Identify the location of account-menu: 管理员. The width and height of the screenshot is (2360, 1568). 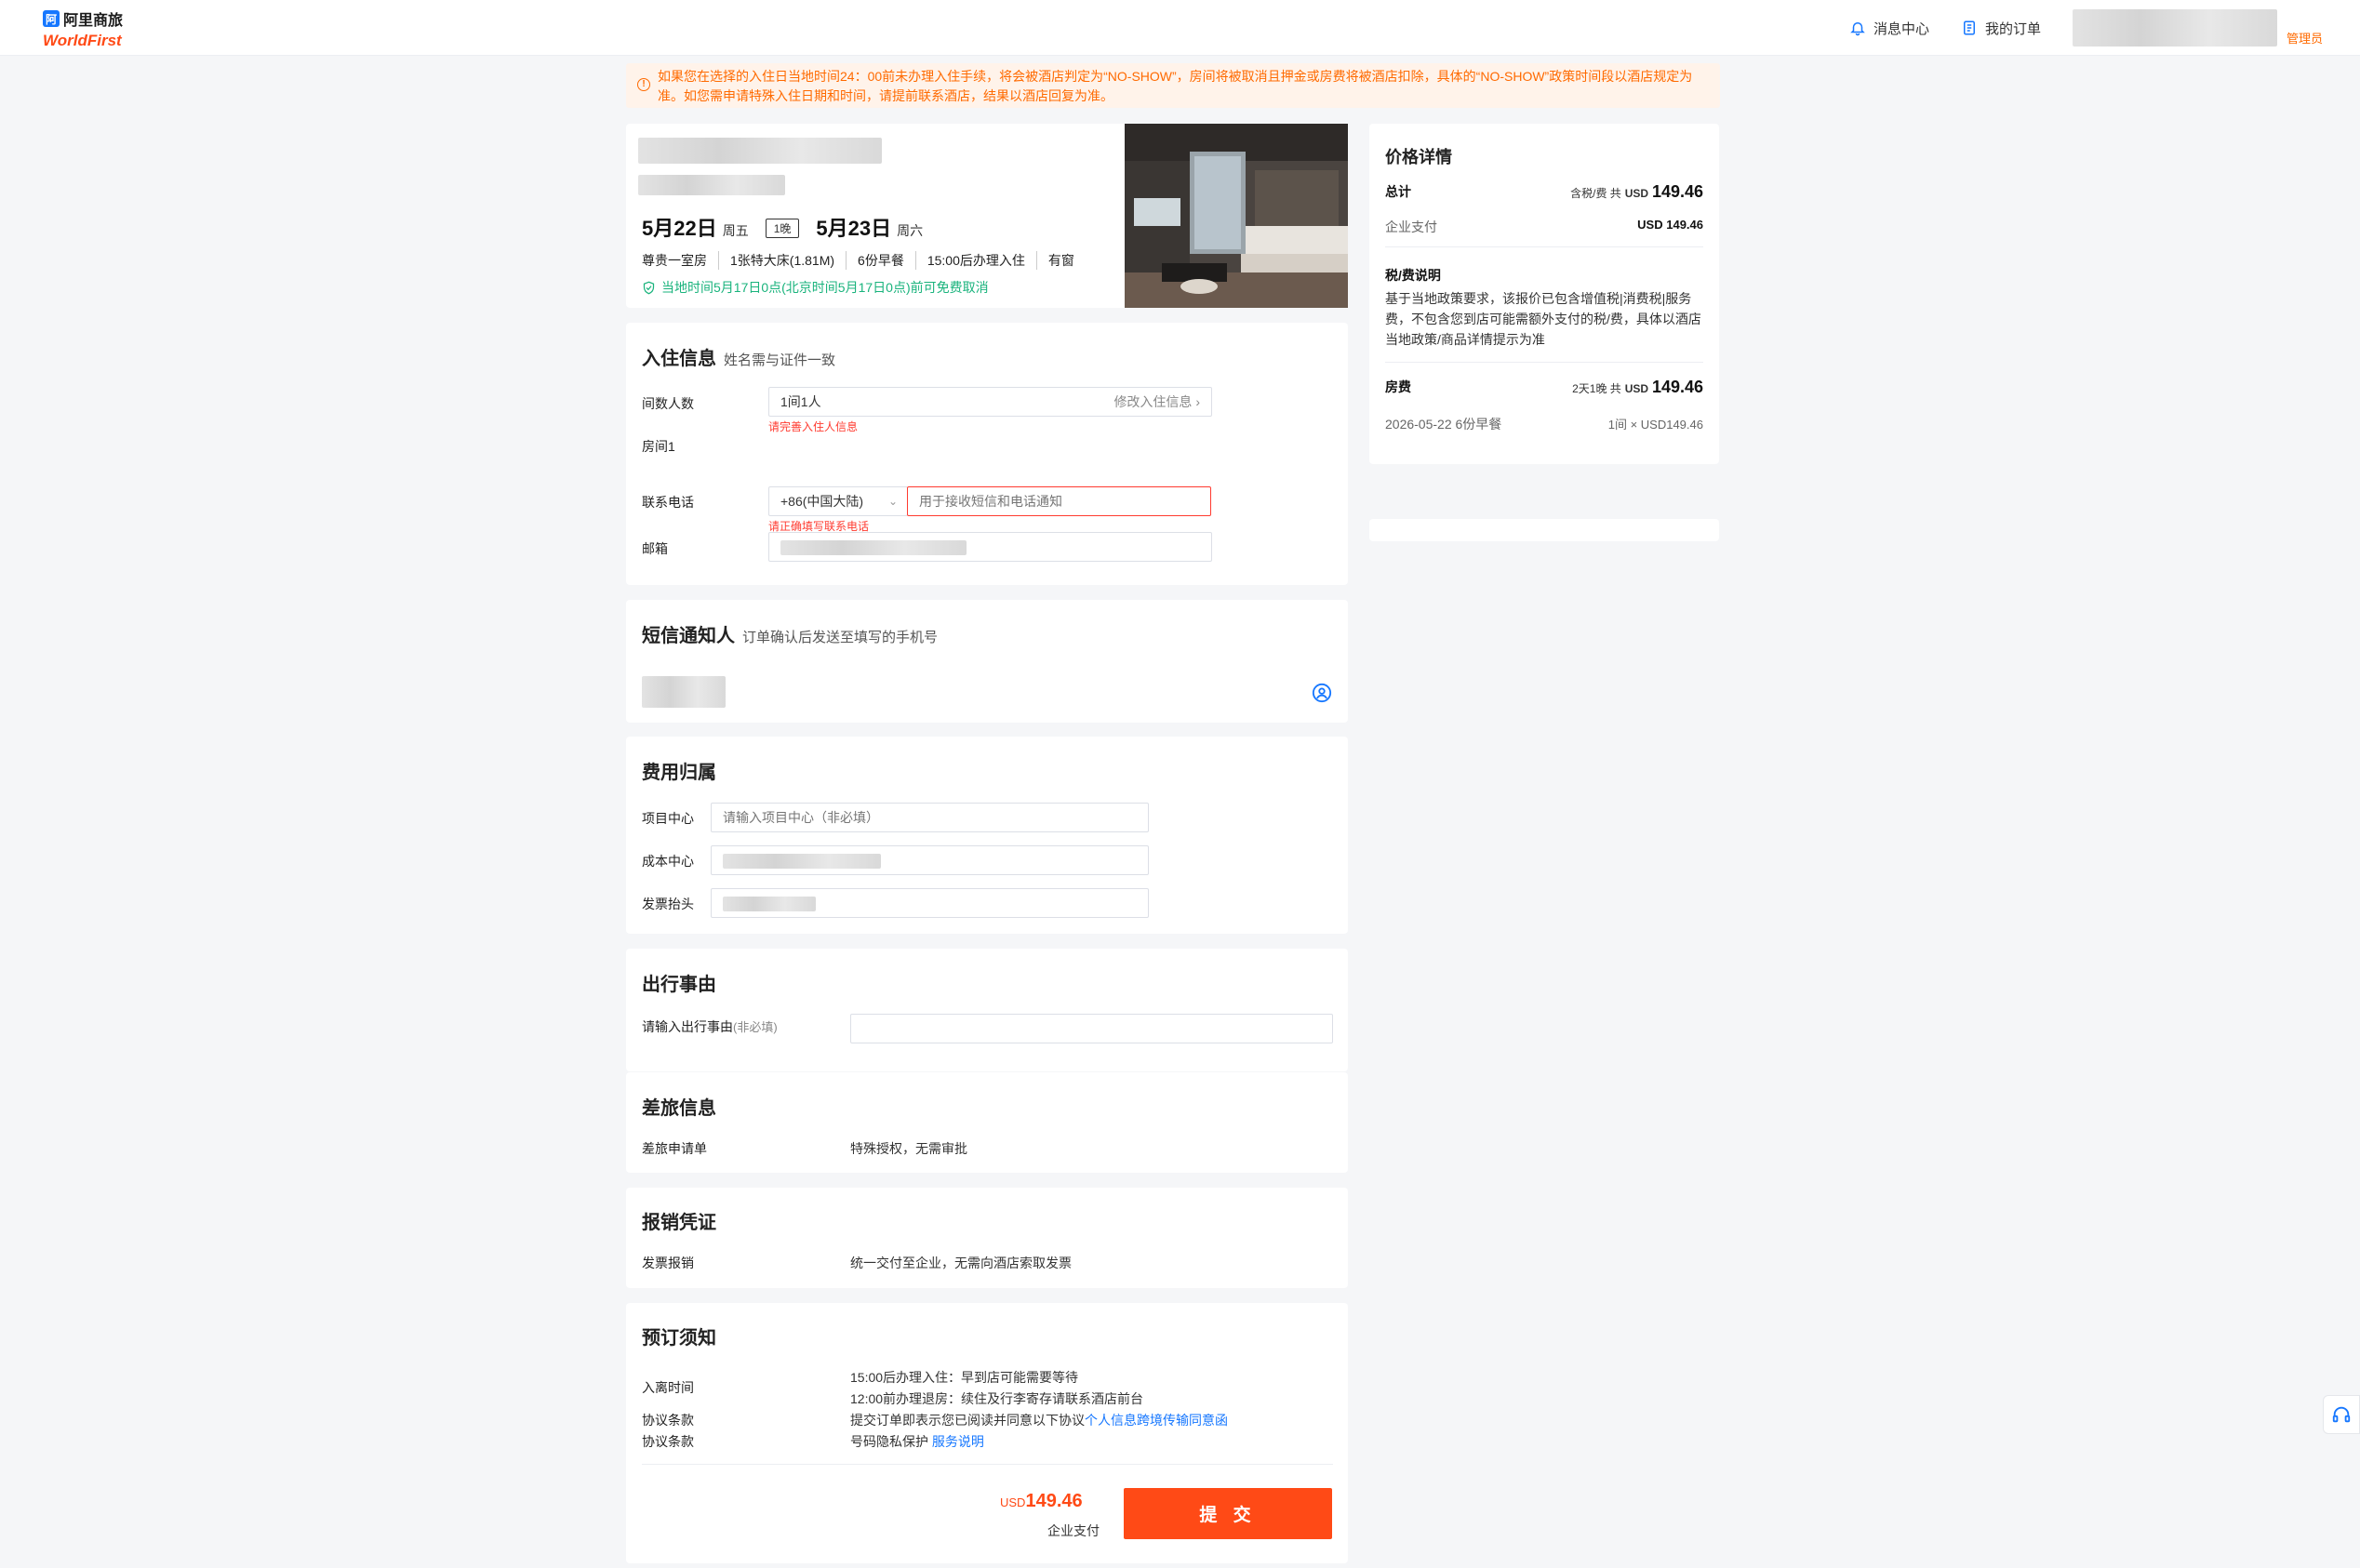
(2197, 28).